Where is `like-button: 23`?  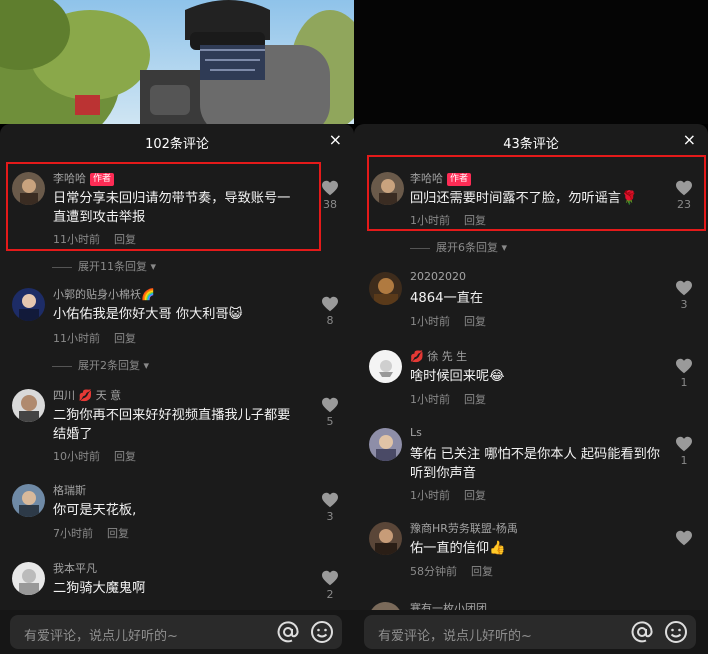
like-button: 23 is located at coordinates (684, 195).